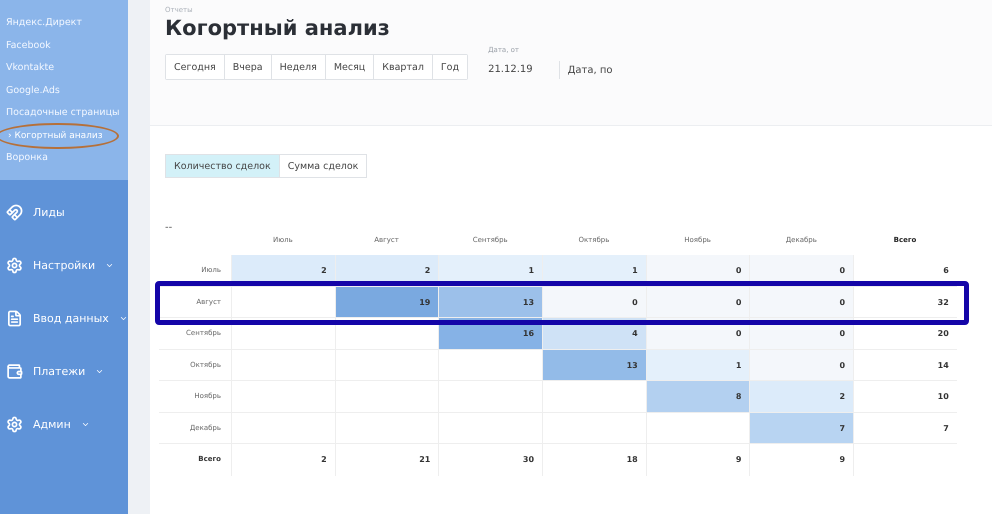 This screenshot has width=992, height=514. I want to click on metric-tab: Количество сделок, so click(222, 166).